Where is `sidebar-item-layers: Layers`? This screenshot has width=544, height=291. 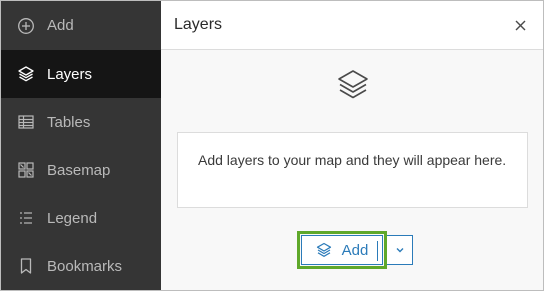
sidebar-item-layers: Layers is located at coordinates (81, 74).